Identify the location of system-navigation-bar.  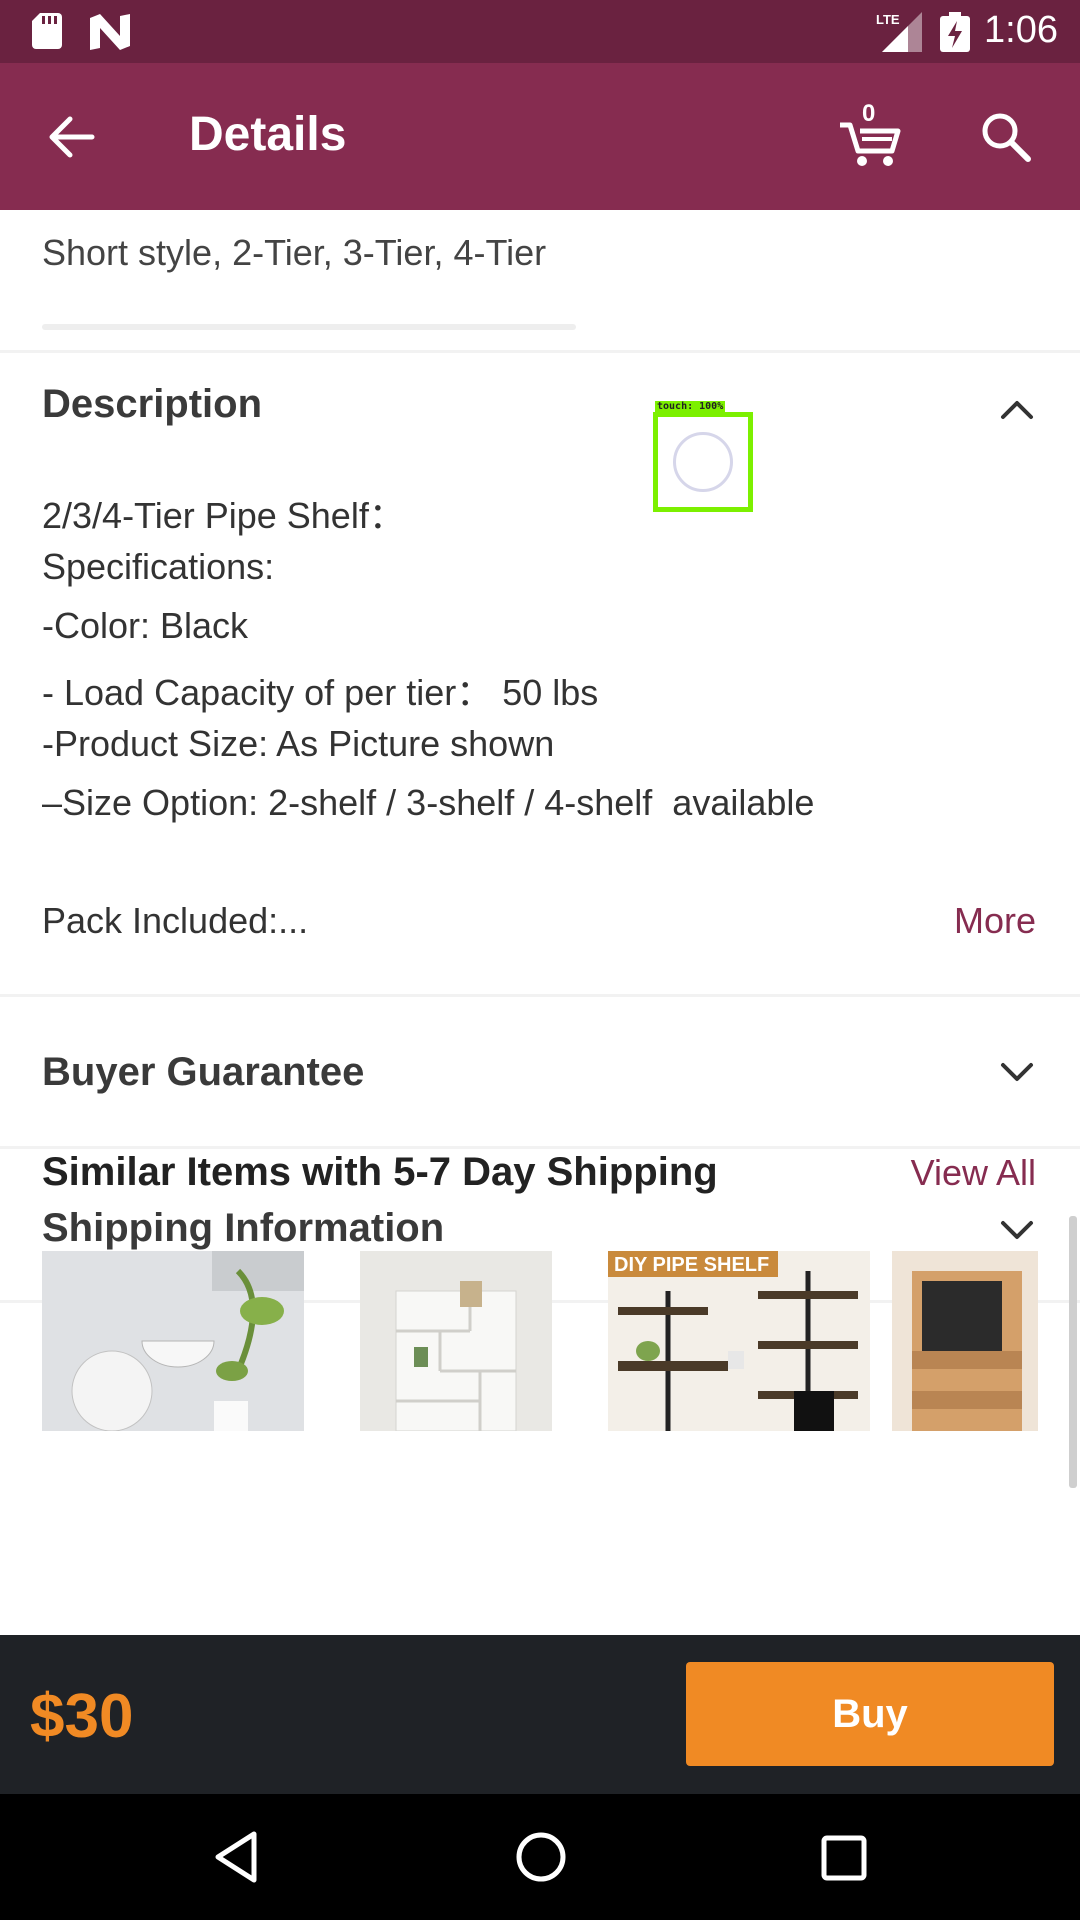
(540, 1857).